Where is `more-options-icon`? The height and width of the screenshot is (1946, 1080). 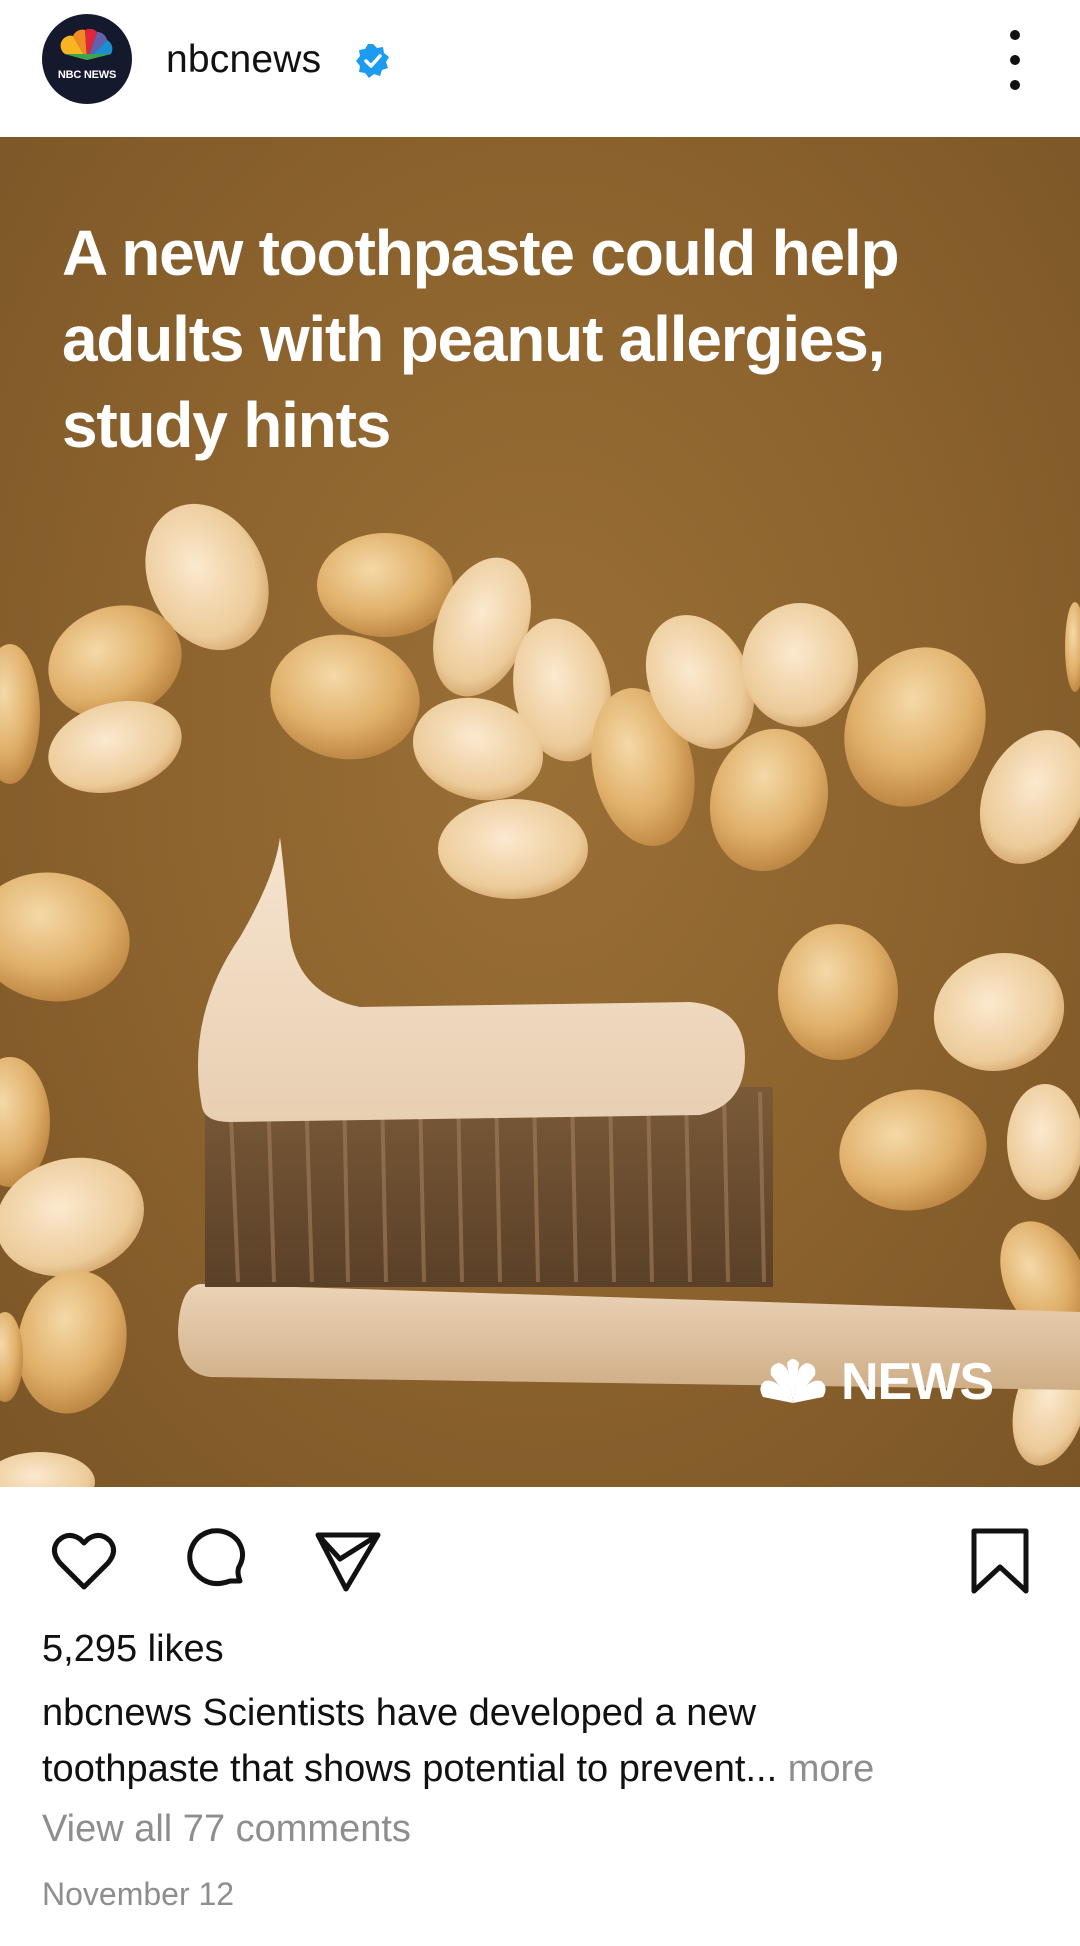 more-options-icon is located at coordinates (1015, 60).